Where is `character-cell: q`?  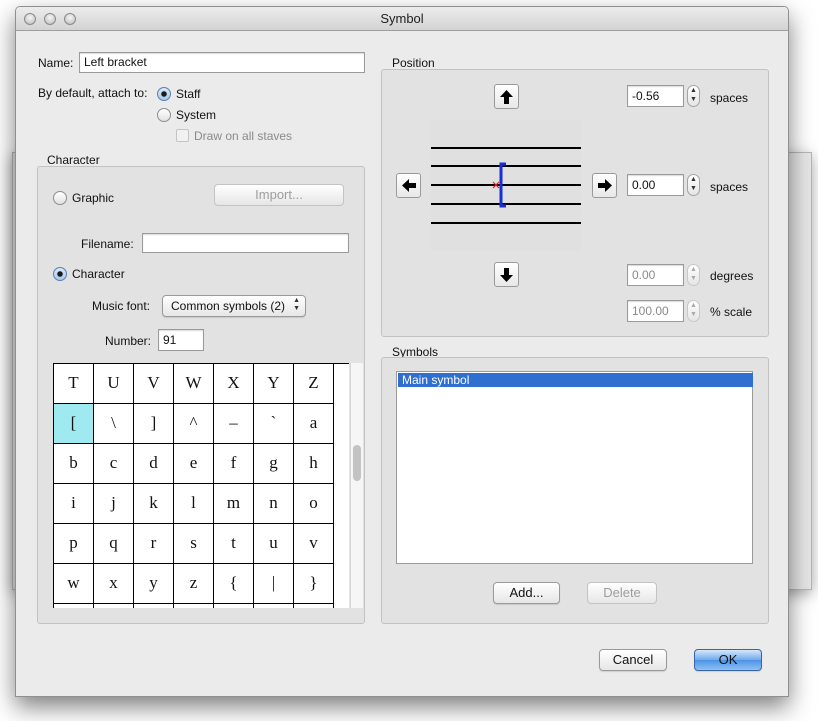
character-cell: q is located at coordinates (114, 544).